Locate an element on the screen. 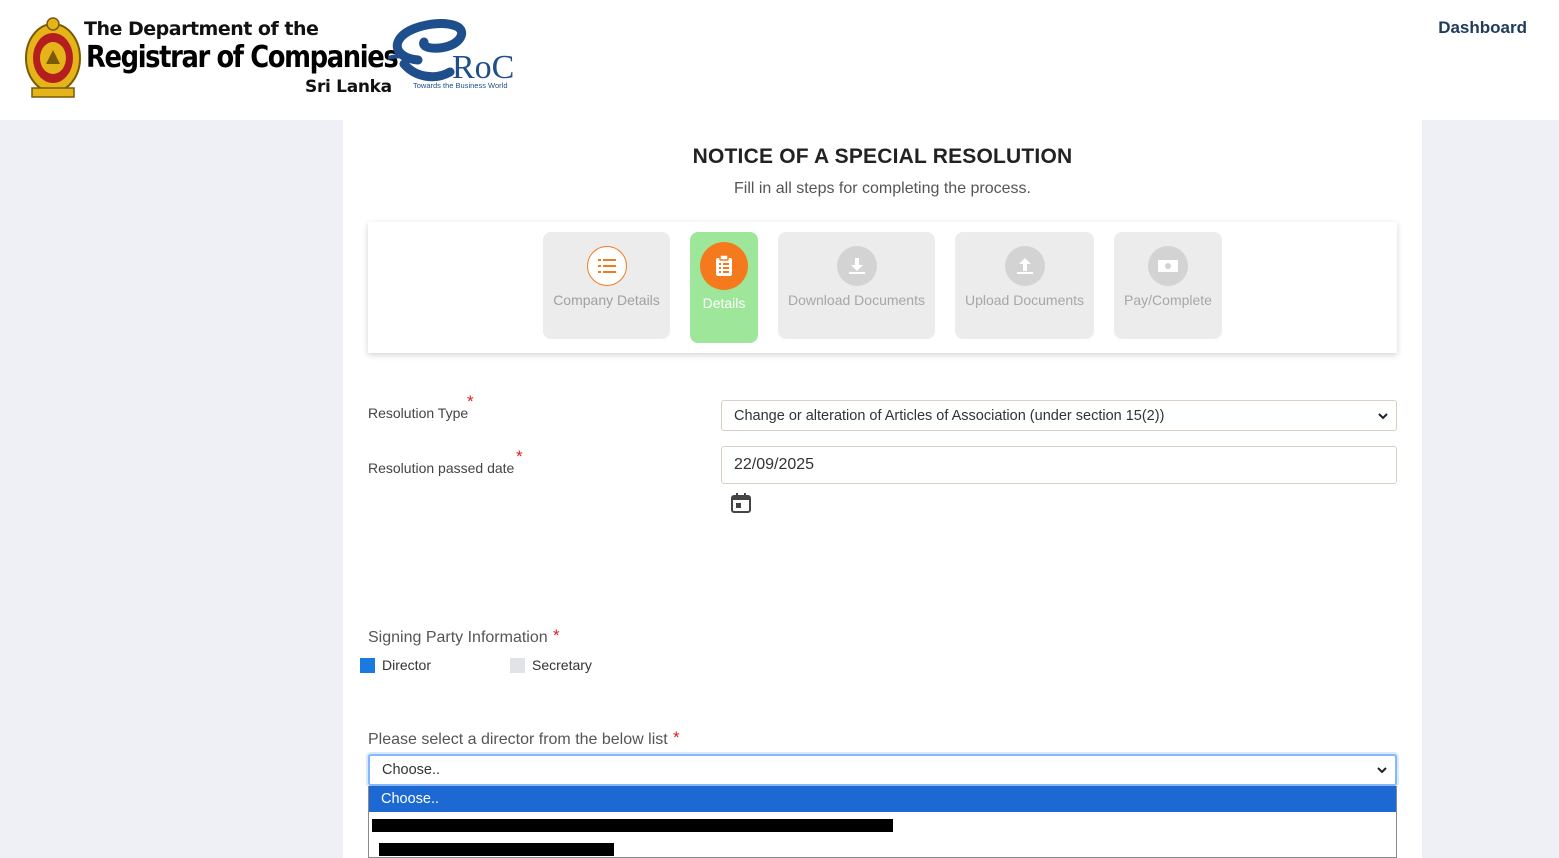 This screenshot has height=858, width=1559. signing-party-label: Signing Party Information is located at coordinates (458, 637).